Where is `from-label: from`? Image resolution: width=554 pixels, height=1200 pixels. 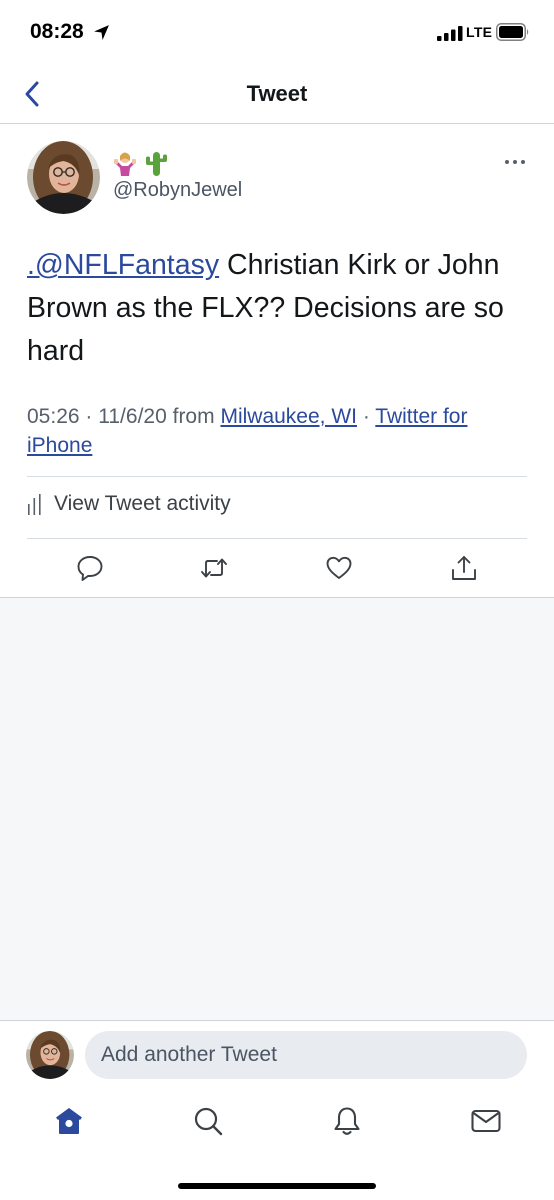
from-label: from is located at coordinates (193, 416).